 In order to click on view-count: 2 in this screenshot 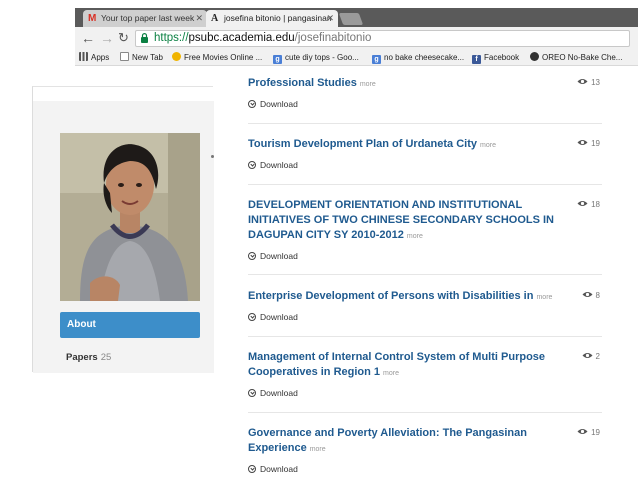, I will do `click(591, 356)`.